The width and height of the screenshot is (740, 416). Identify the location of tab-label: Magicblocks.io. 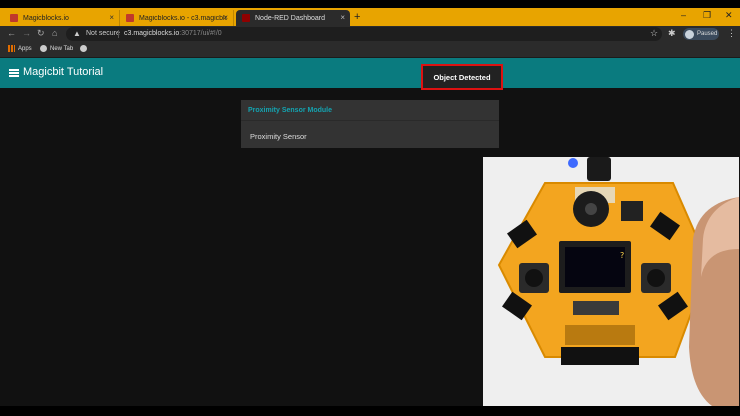
(46, 18).